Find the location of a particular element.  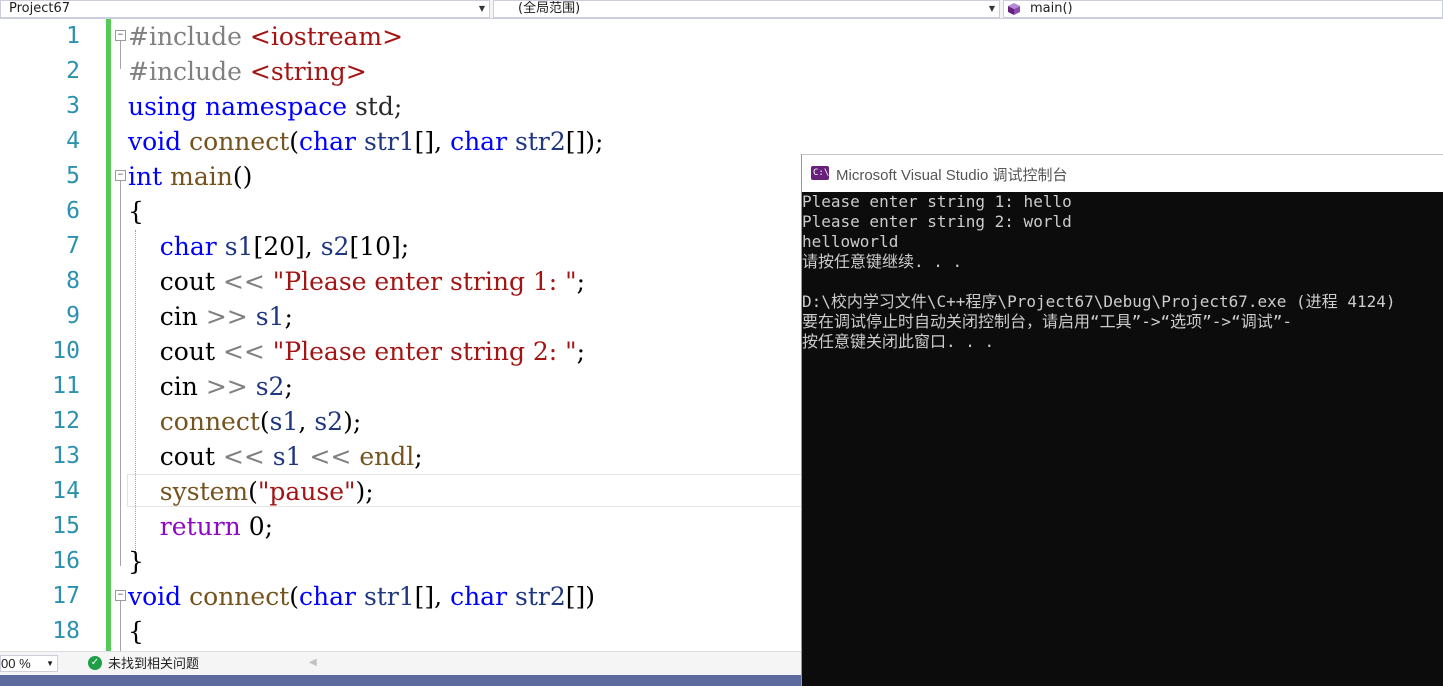

code-token: <iostream> is located at coordinates (326, 36).